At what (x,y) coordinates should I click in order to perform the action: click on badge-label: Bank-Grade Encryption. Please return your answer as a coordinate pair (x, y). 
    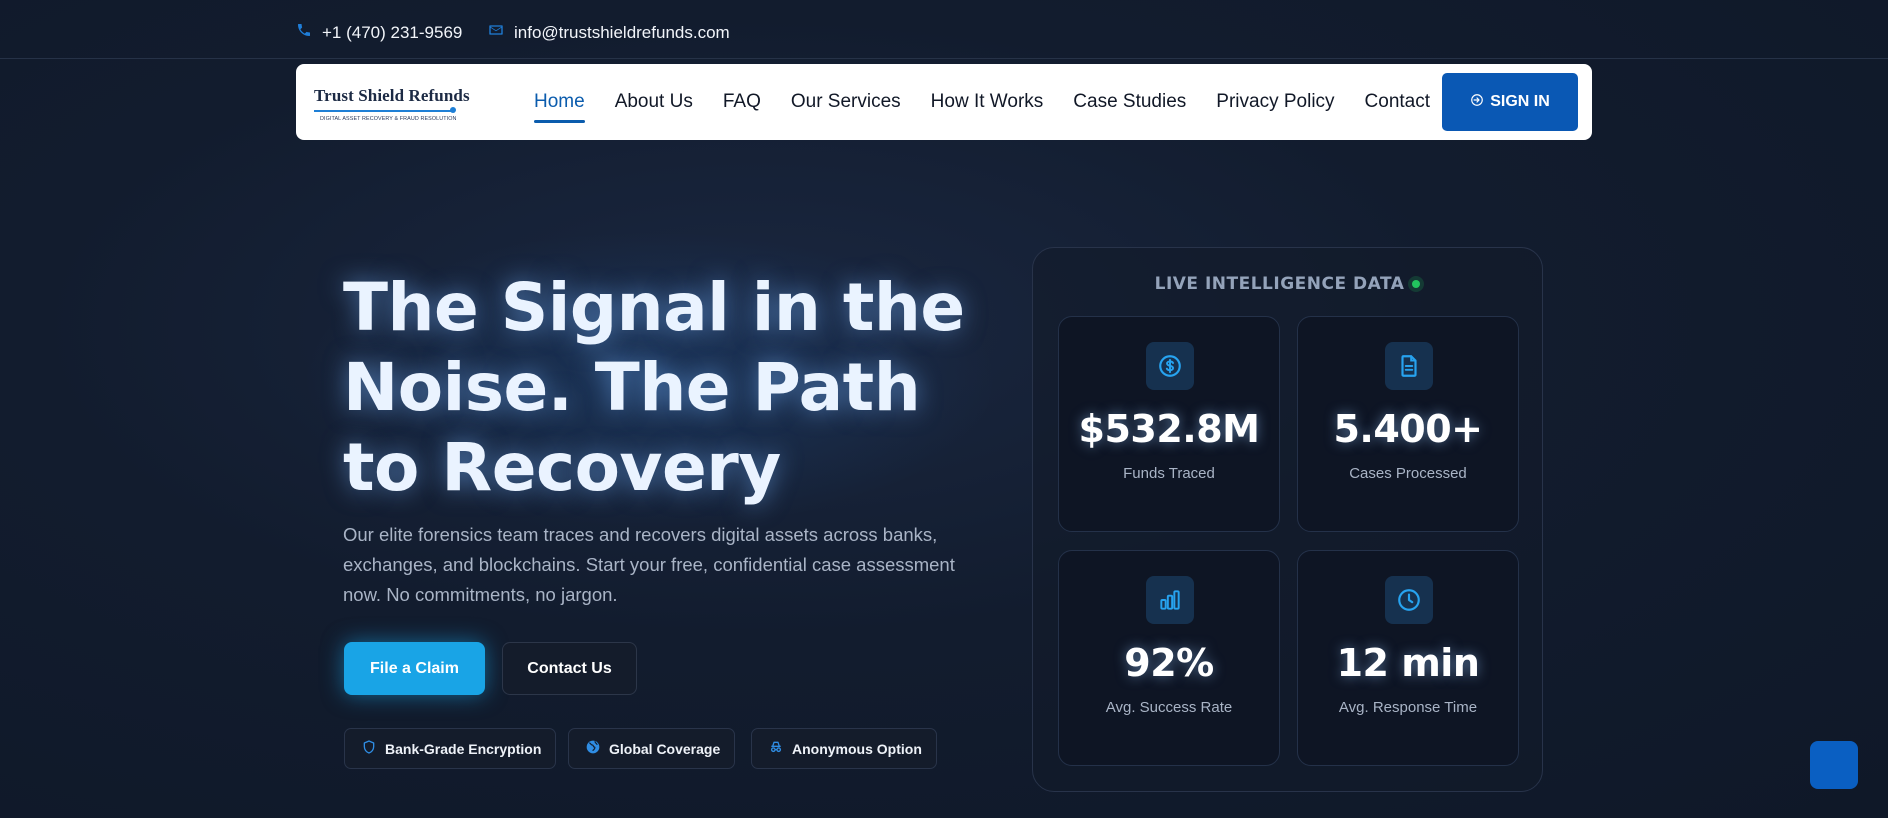
    Looking at the image, I should click on (463, 748).